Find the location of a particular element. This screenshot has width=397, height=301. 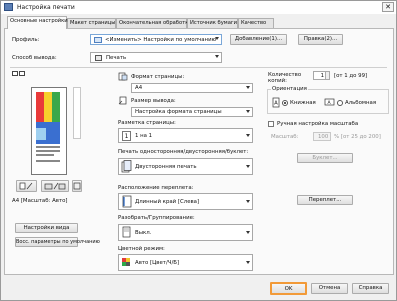

orientation-label: Ориентация is located at coordinates (289, 89).